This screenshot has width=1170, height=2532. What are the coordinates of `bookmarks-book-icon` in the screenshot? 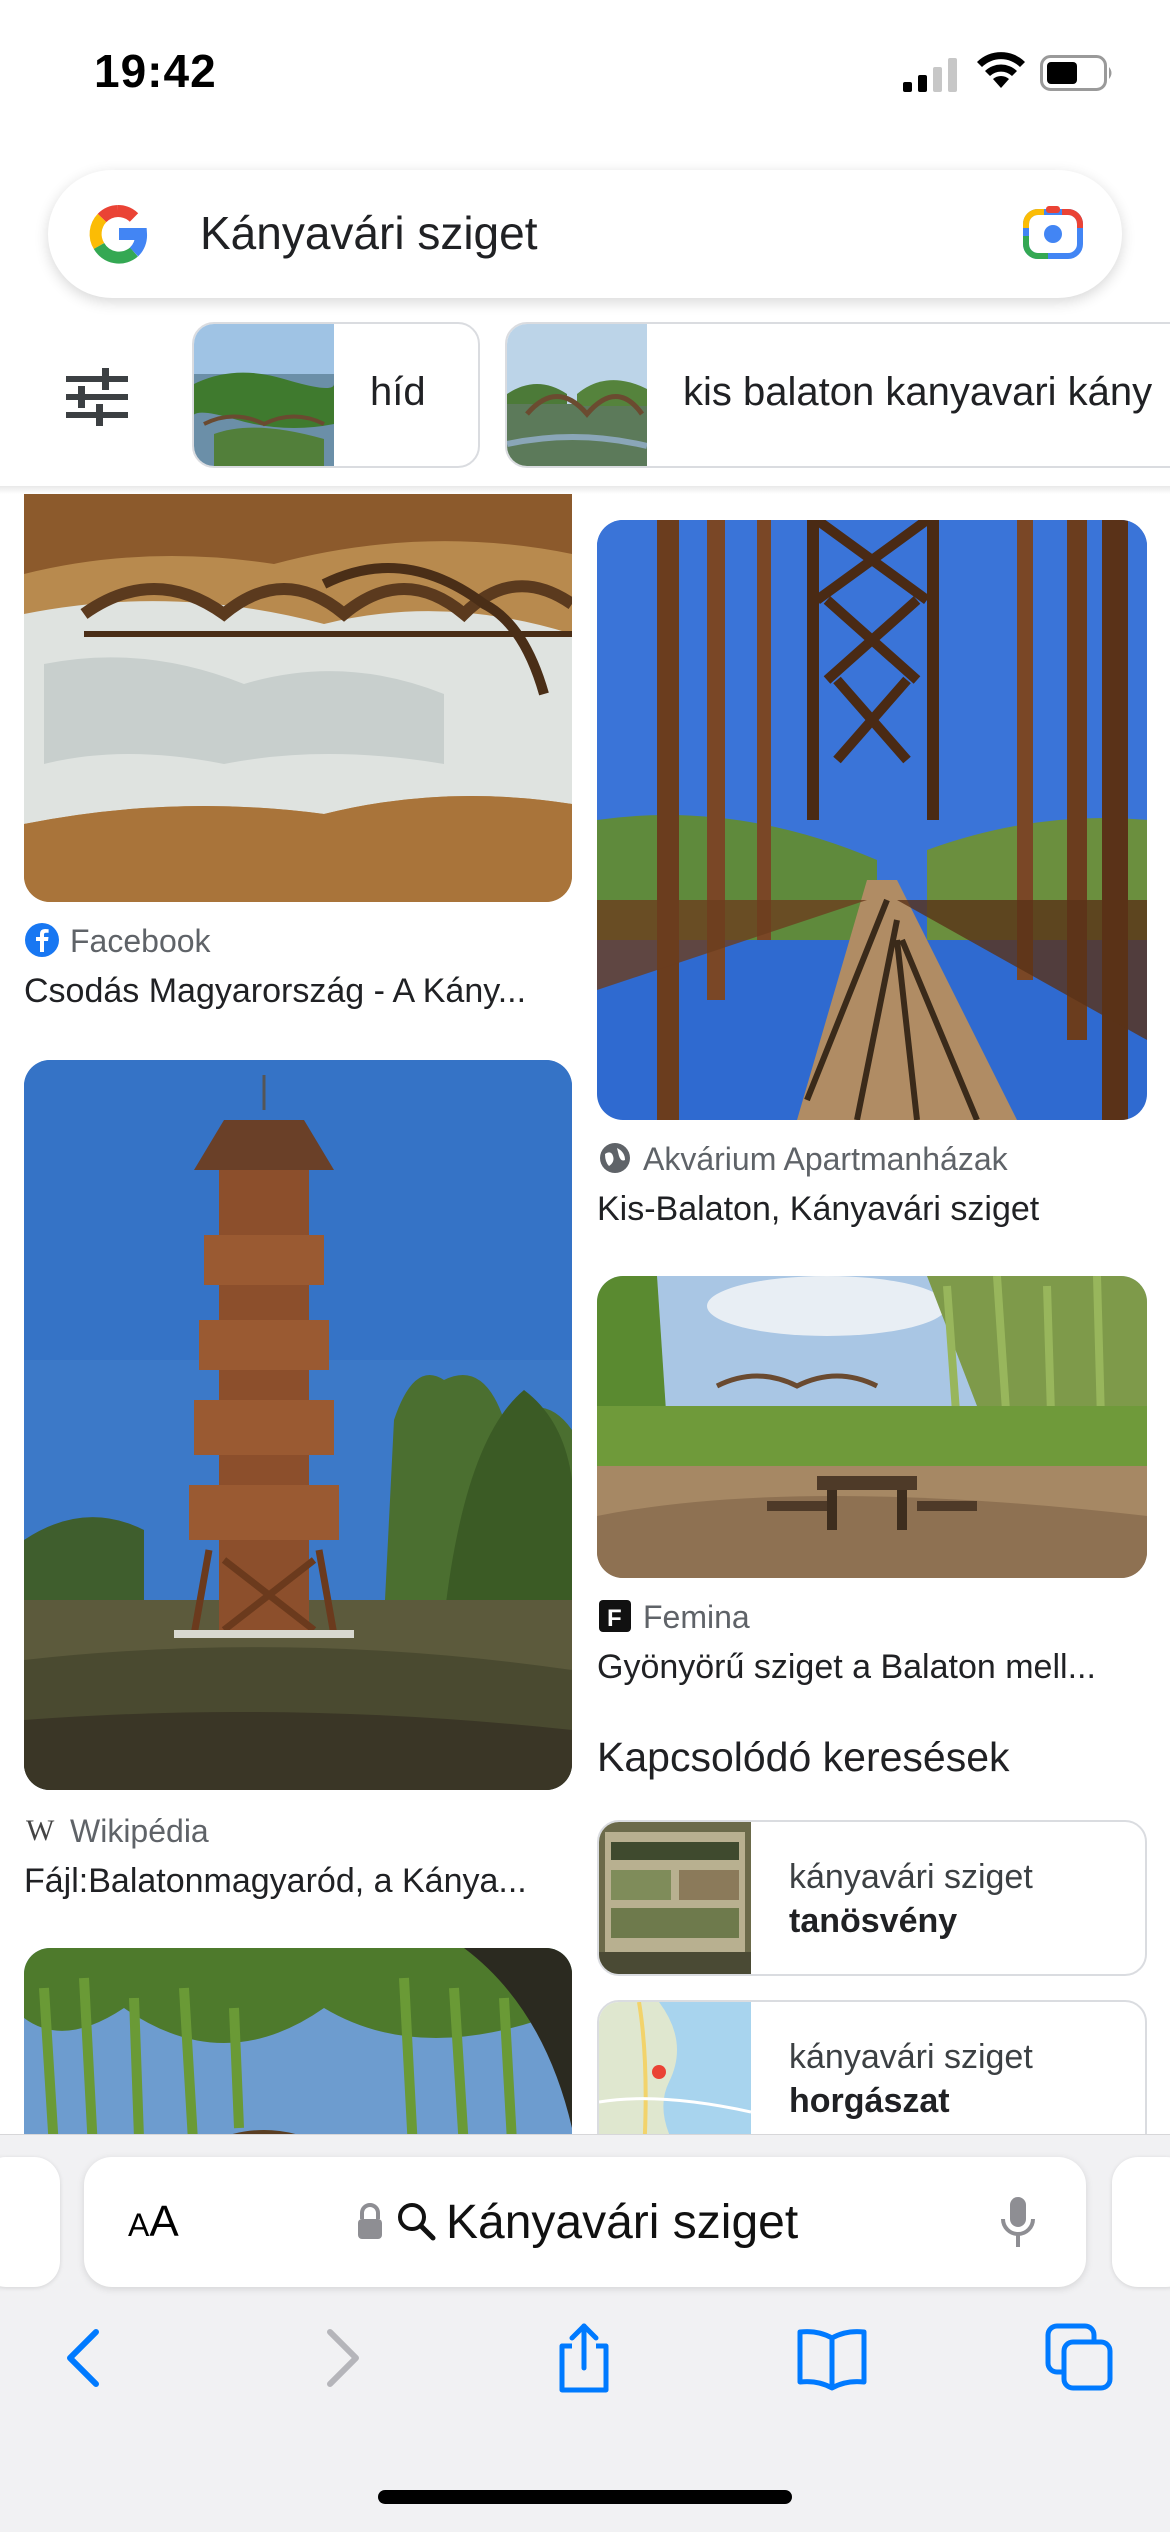 It's located at (832, 2358).